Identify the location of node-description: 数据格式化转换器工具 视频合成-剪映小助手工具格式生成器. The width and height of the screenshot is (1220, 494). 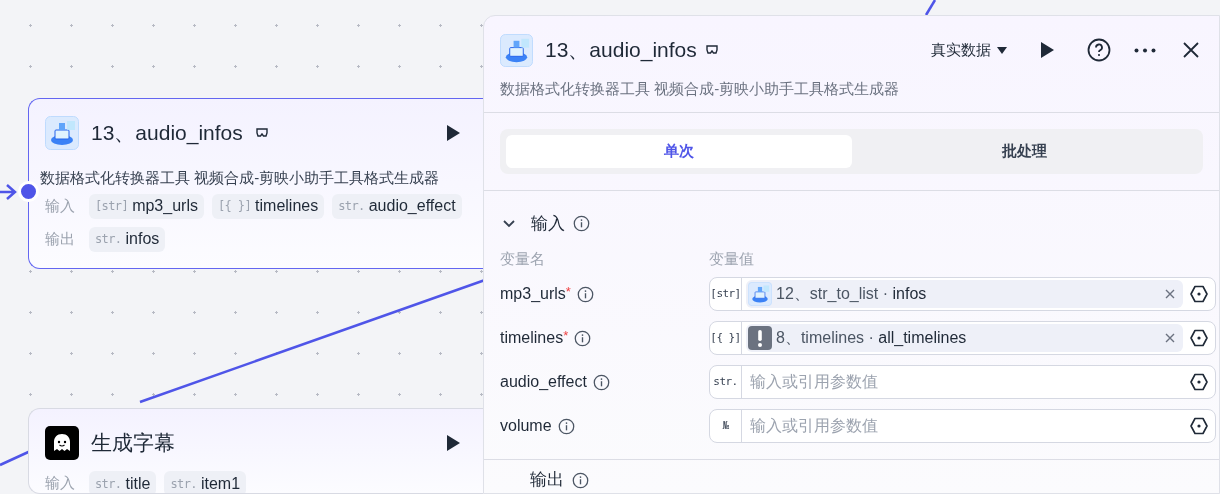
(240, 178).